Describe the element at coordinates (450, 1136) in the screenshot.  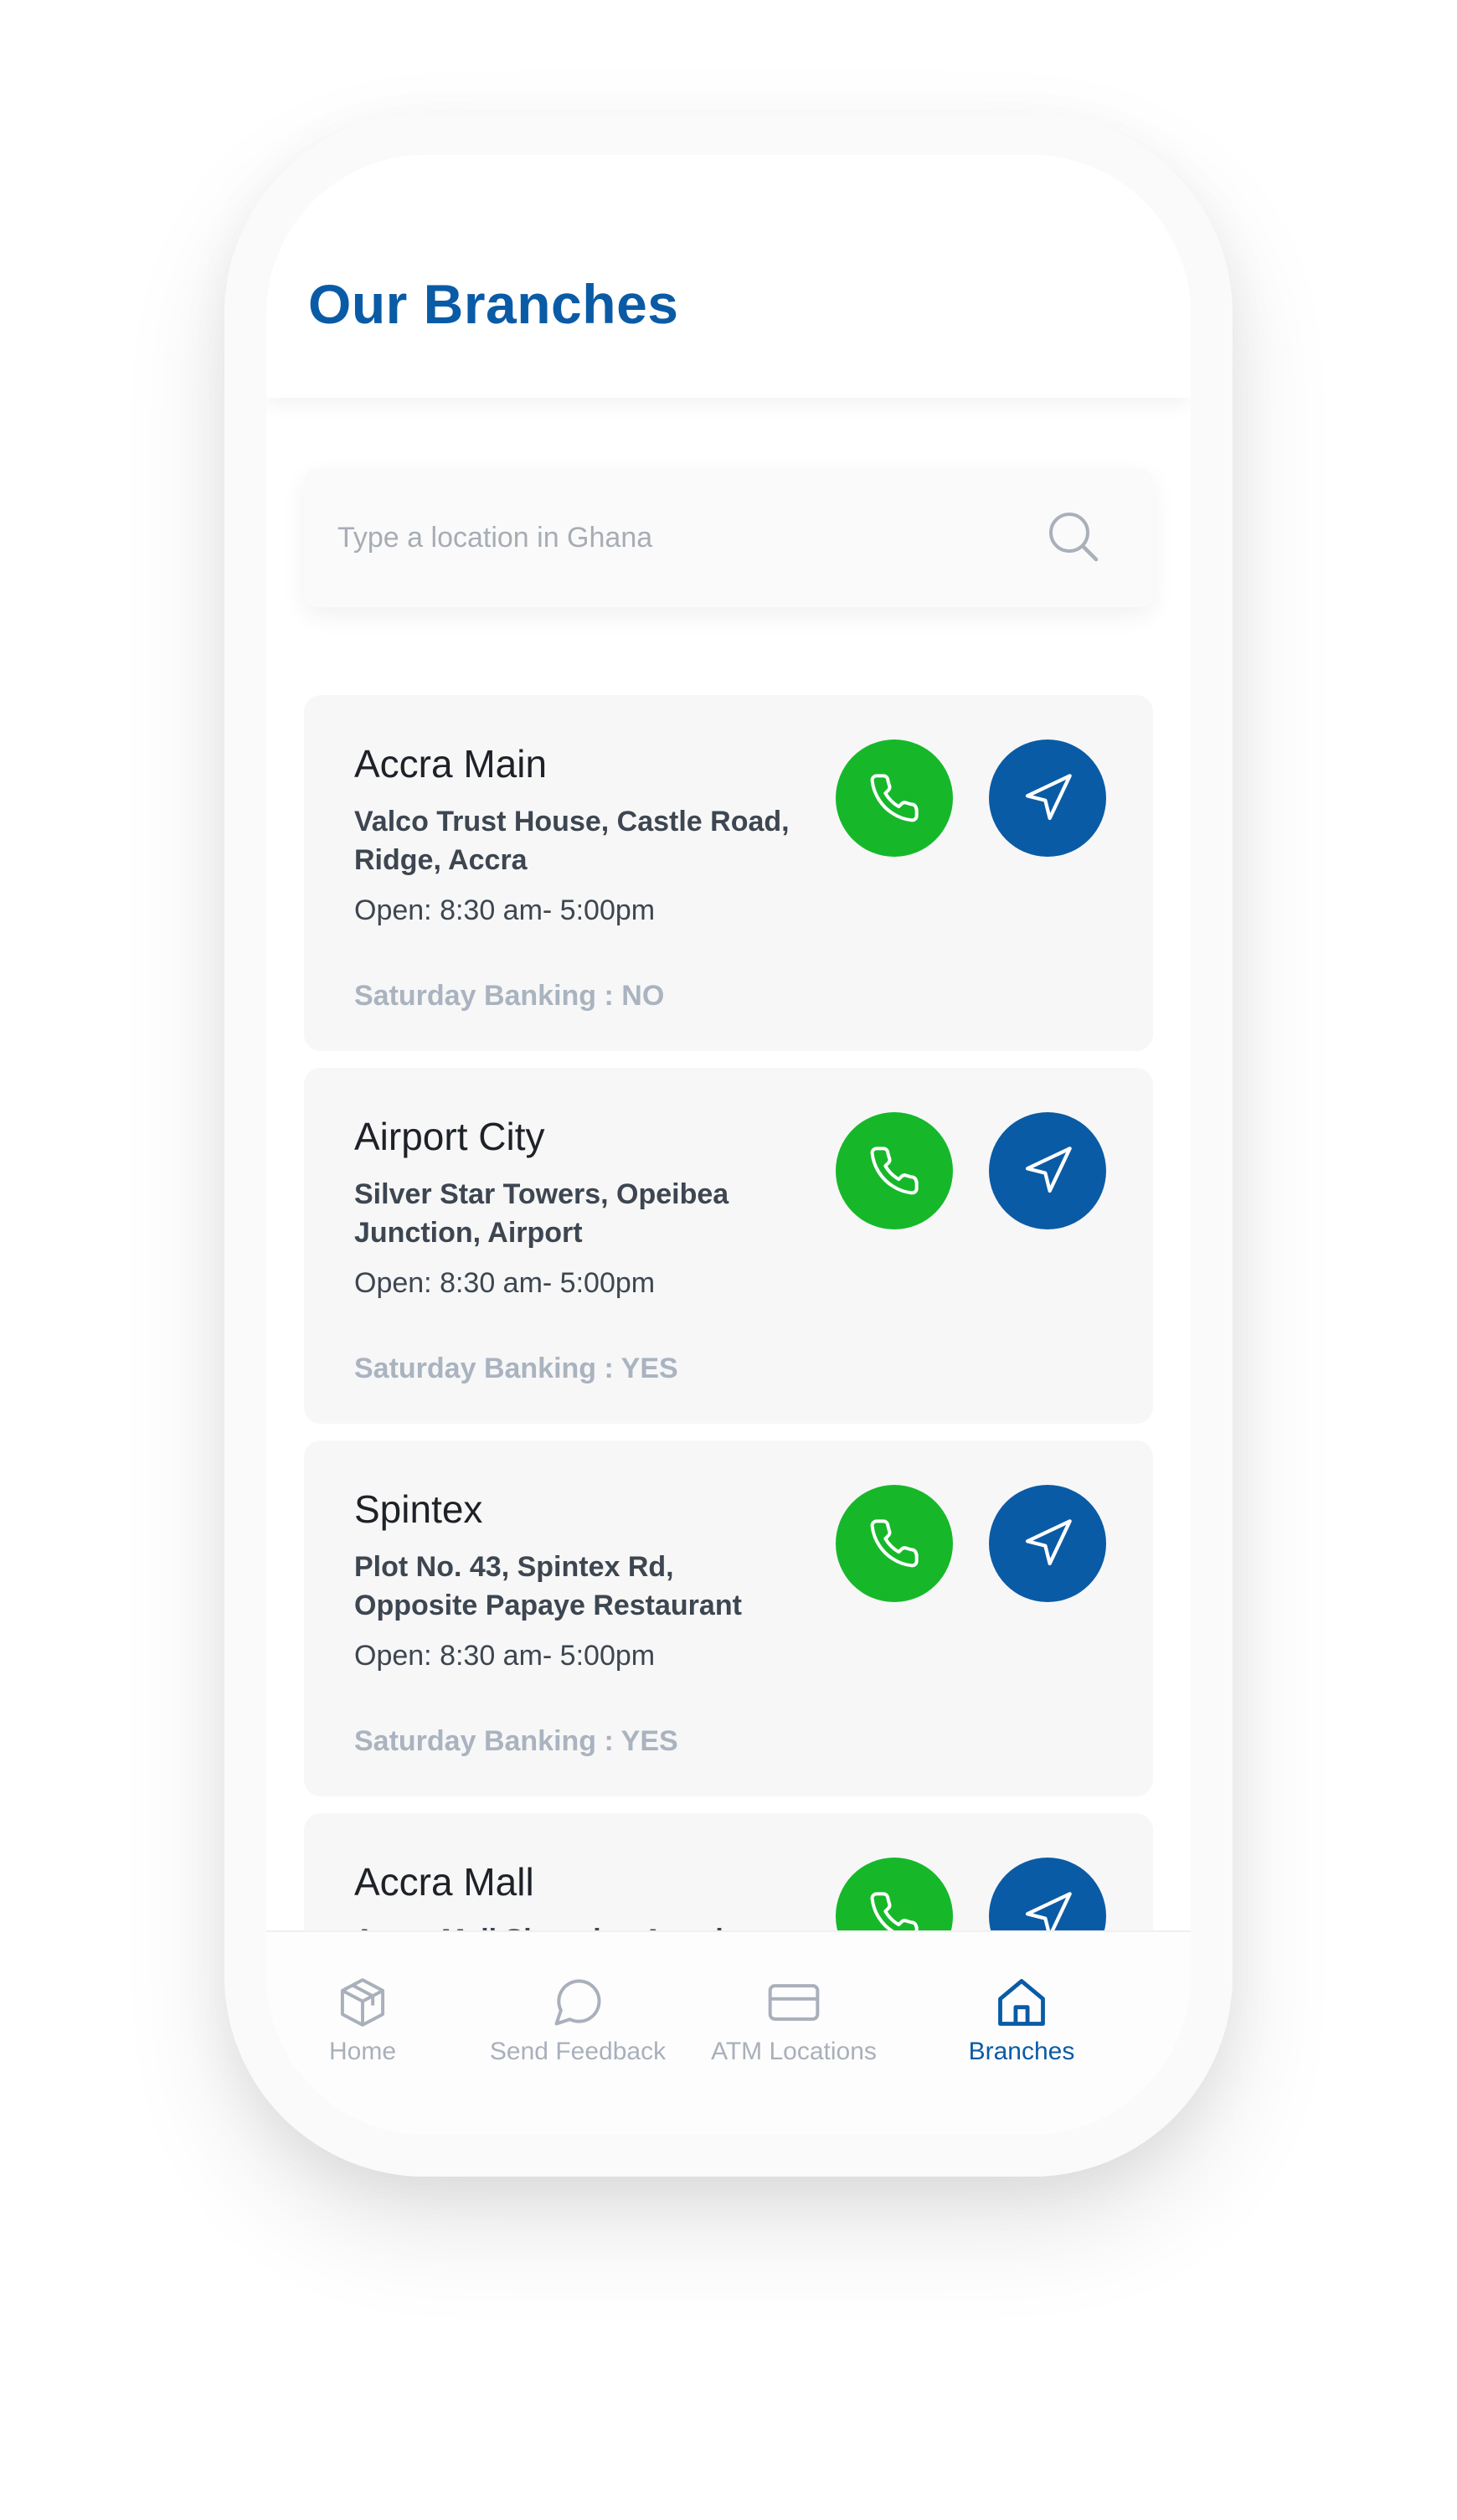
I see `branch-name: Airport City` at that location.